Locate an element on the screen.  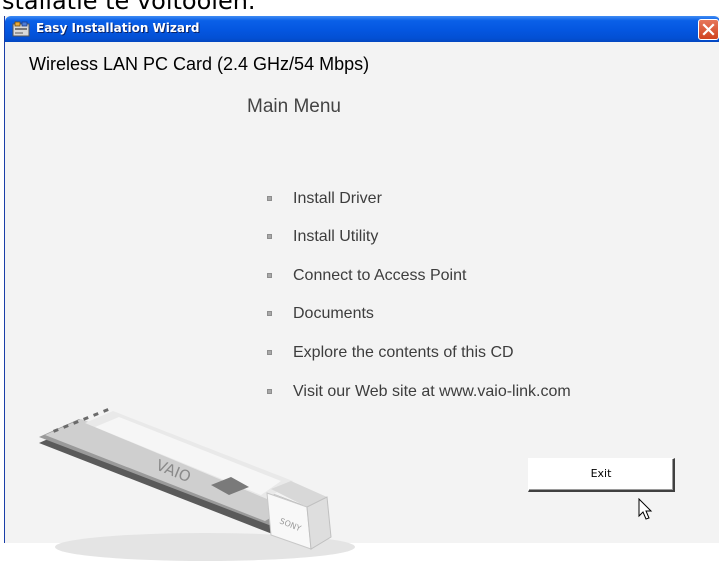
close-icon is located at coordinates (708, 29).